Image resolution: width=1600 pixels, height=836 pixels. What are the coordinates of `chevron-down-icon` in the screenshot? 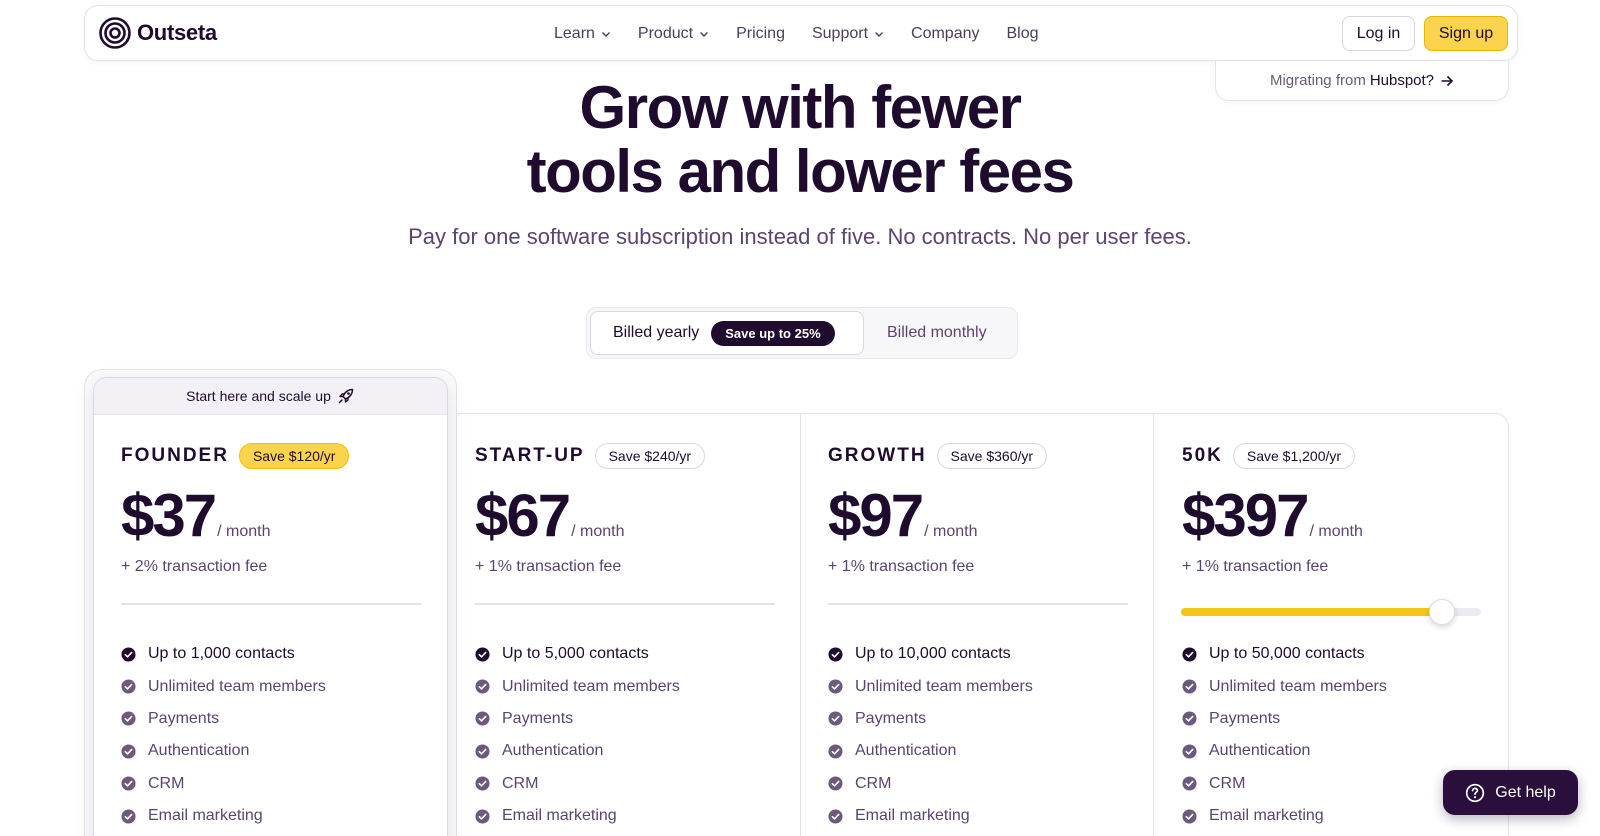 It's located at (704, 34).